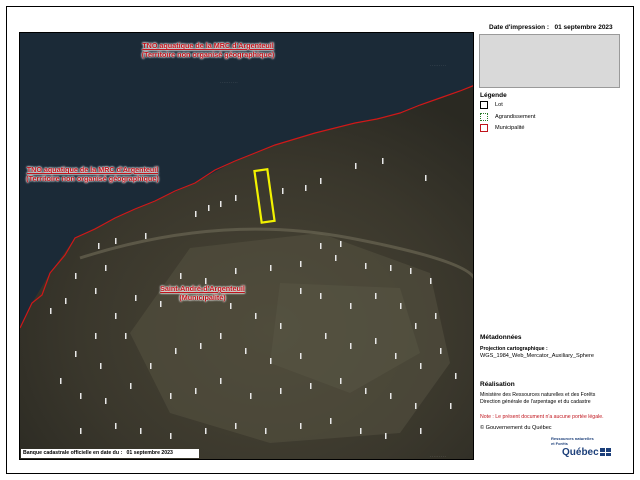 The image size is (640, 480). I want to click on legend-item-label: Agrandissement, so click(515, 117).